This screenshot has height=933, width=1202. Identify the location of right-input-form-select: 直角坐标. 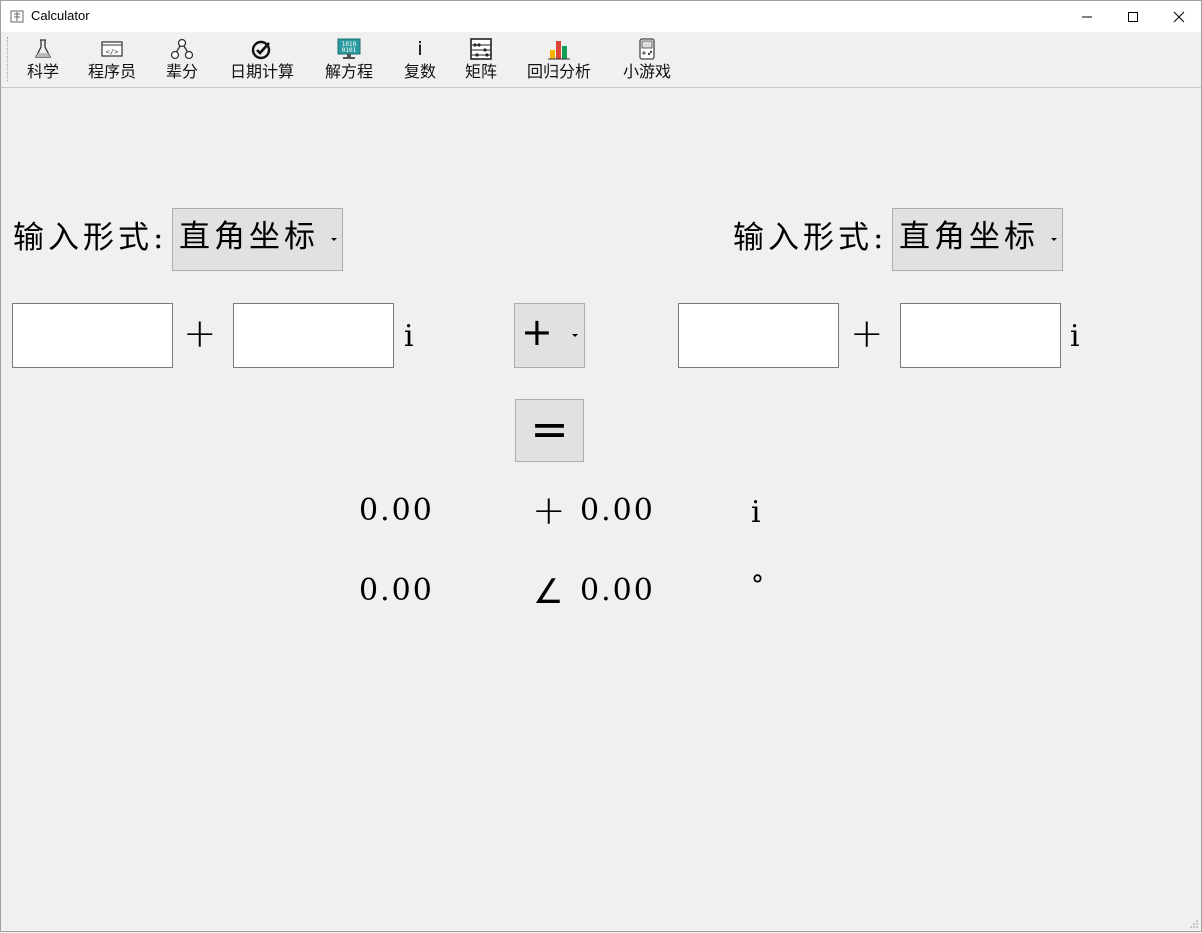
(977, 239).